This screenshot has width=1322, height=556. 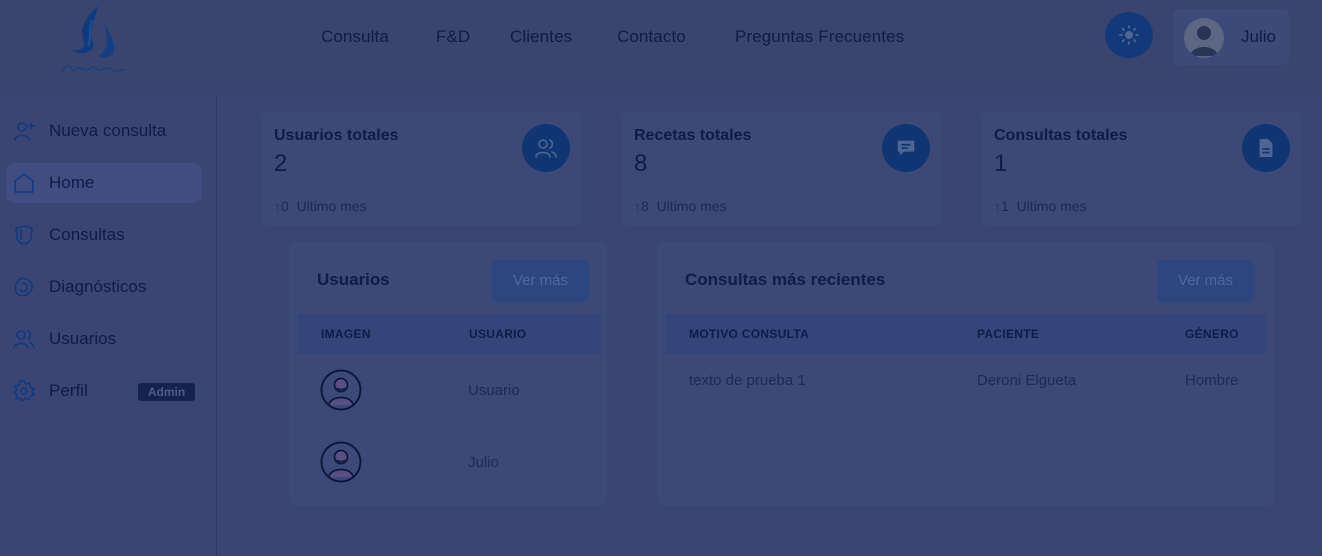 I want to click on theme-toggle-button, so click(x=1129, y=35).